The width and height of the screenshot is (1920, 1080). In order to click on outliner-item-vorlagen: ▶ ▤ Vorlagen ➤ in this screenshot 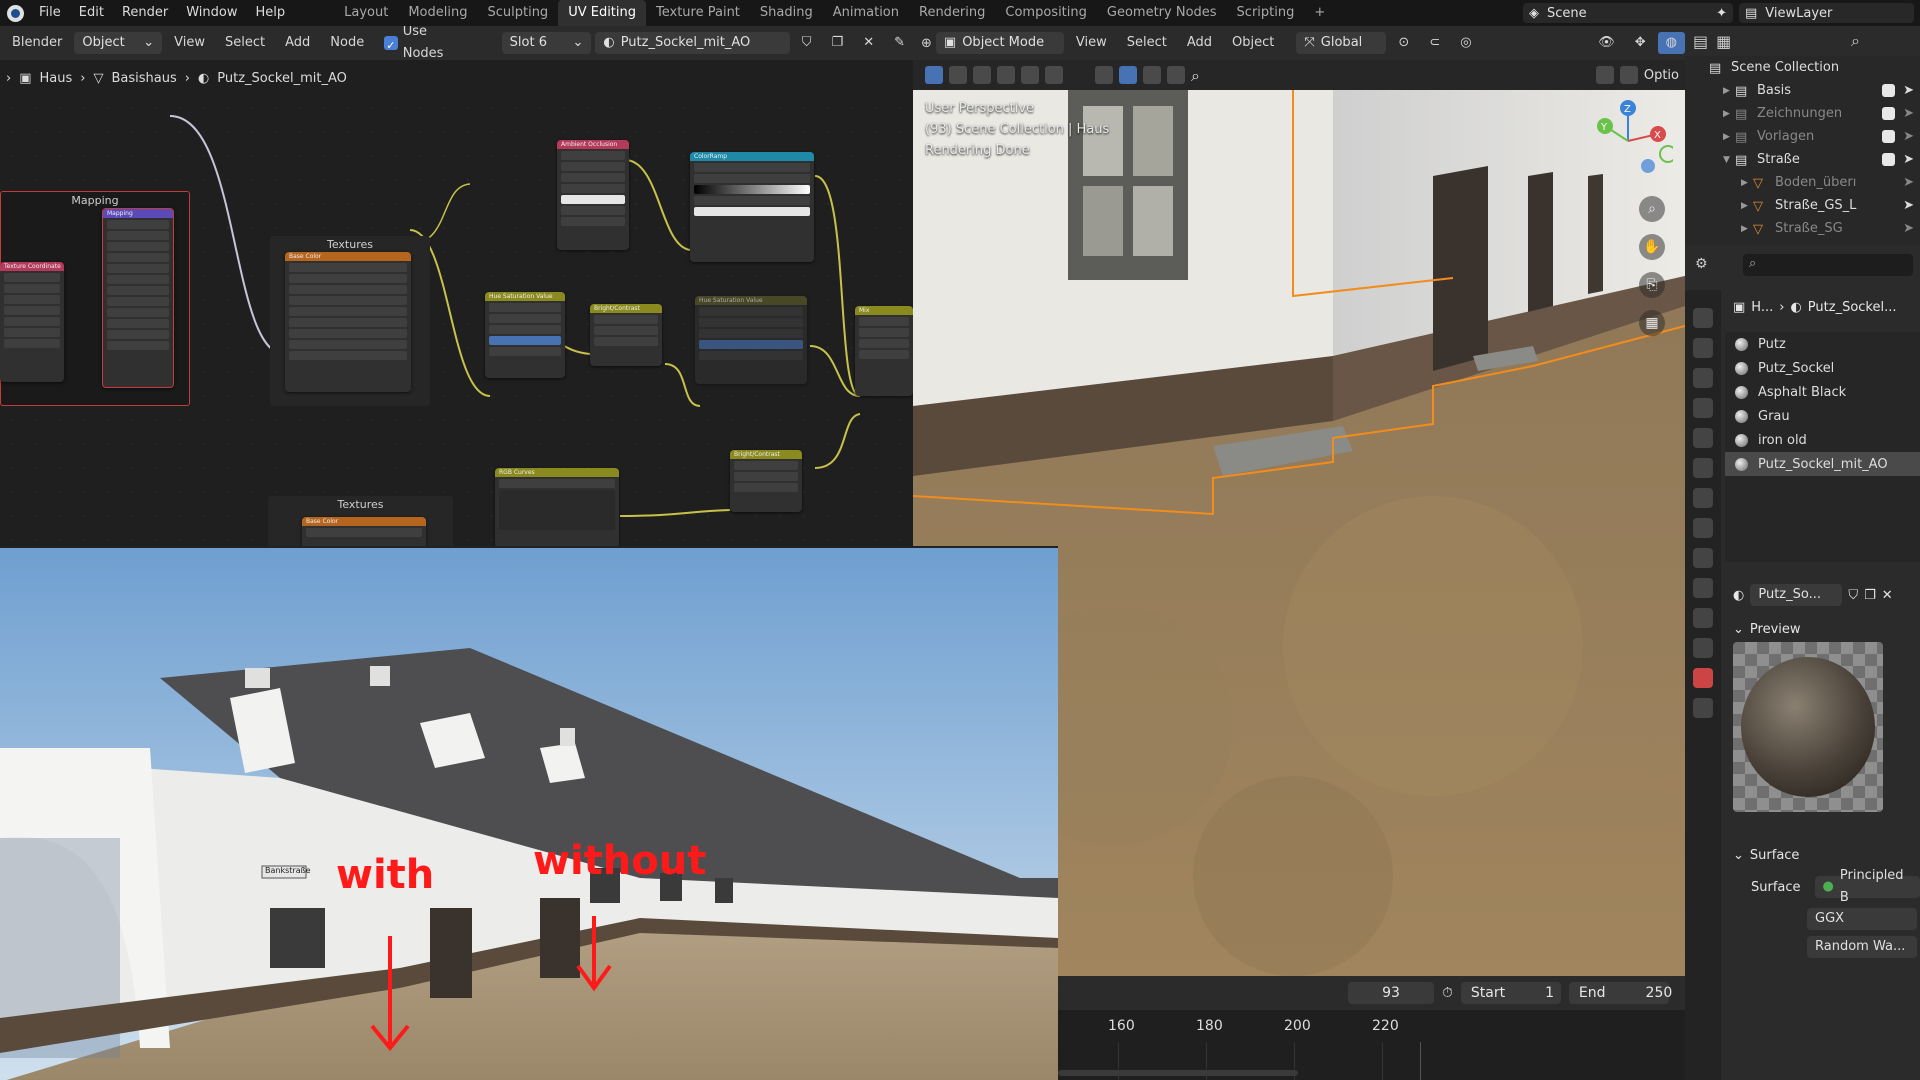, I will do `click(1802, 136)`.